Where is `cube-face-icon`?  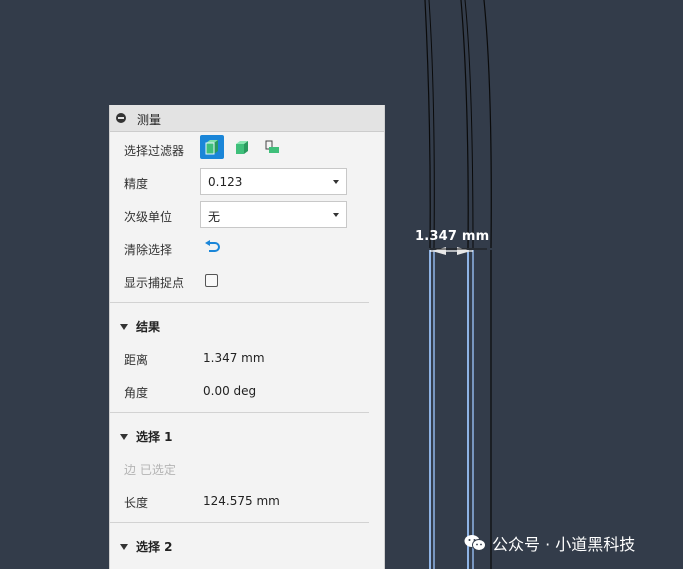
cube-face-icon is located at coordinates (211, 147).